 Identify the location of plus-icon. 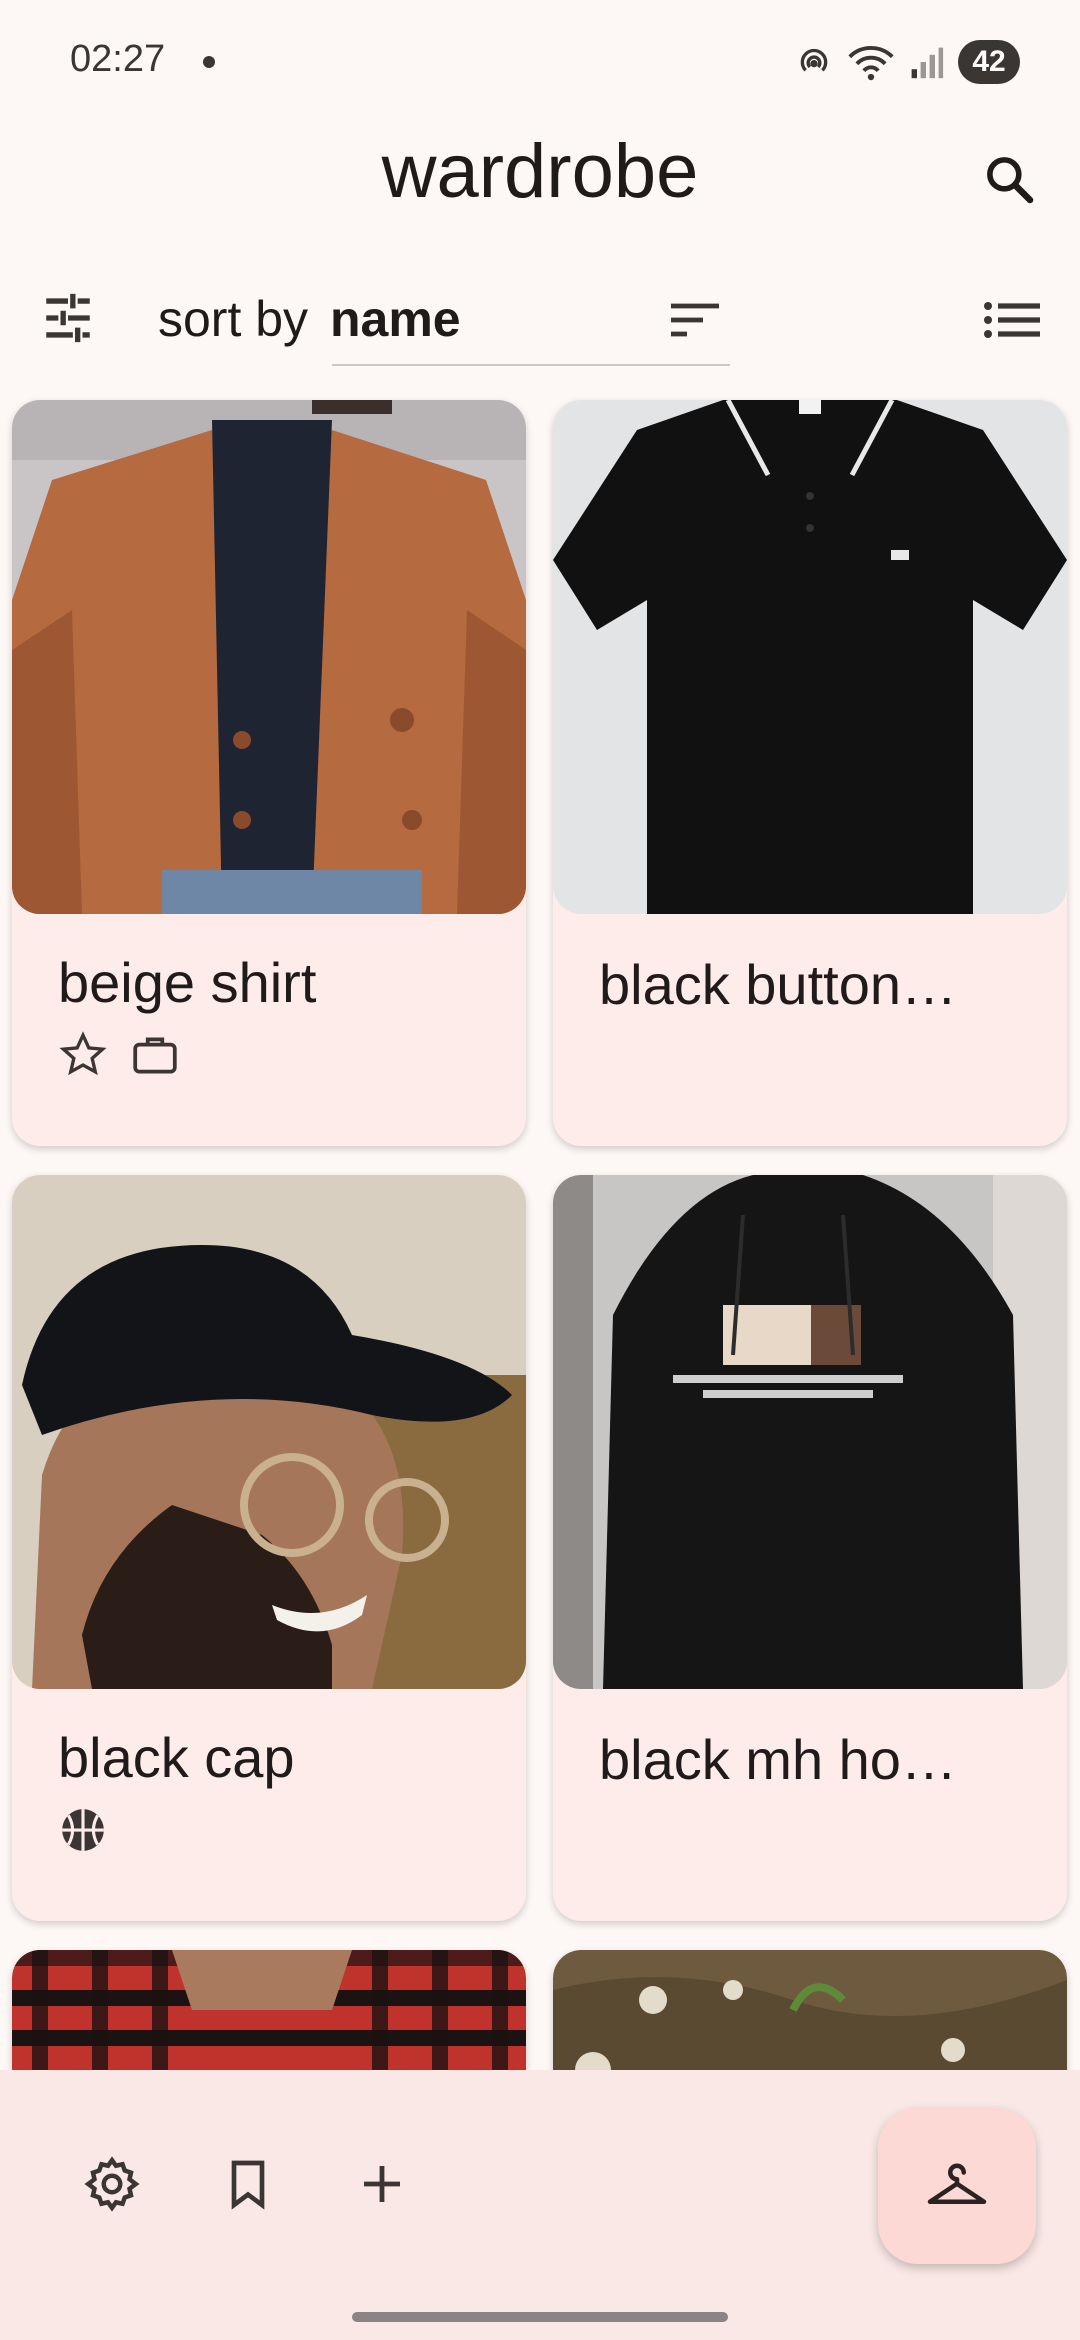
(382, 2184).